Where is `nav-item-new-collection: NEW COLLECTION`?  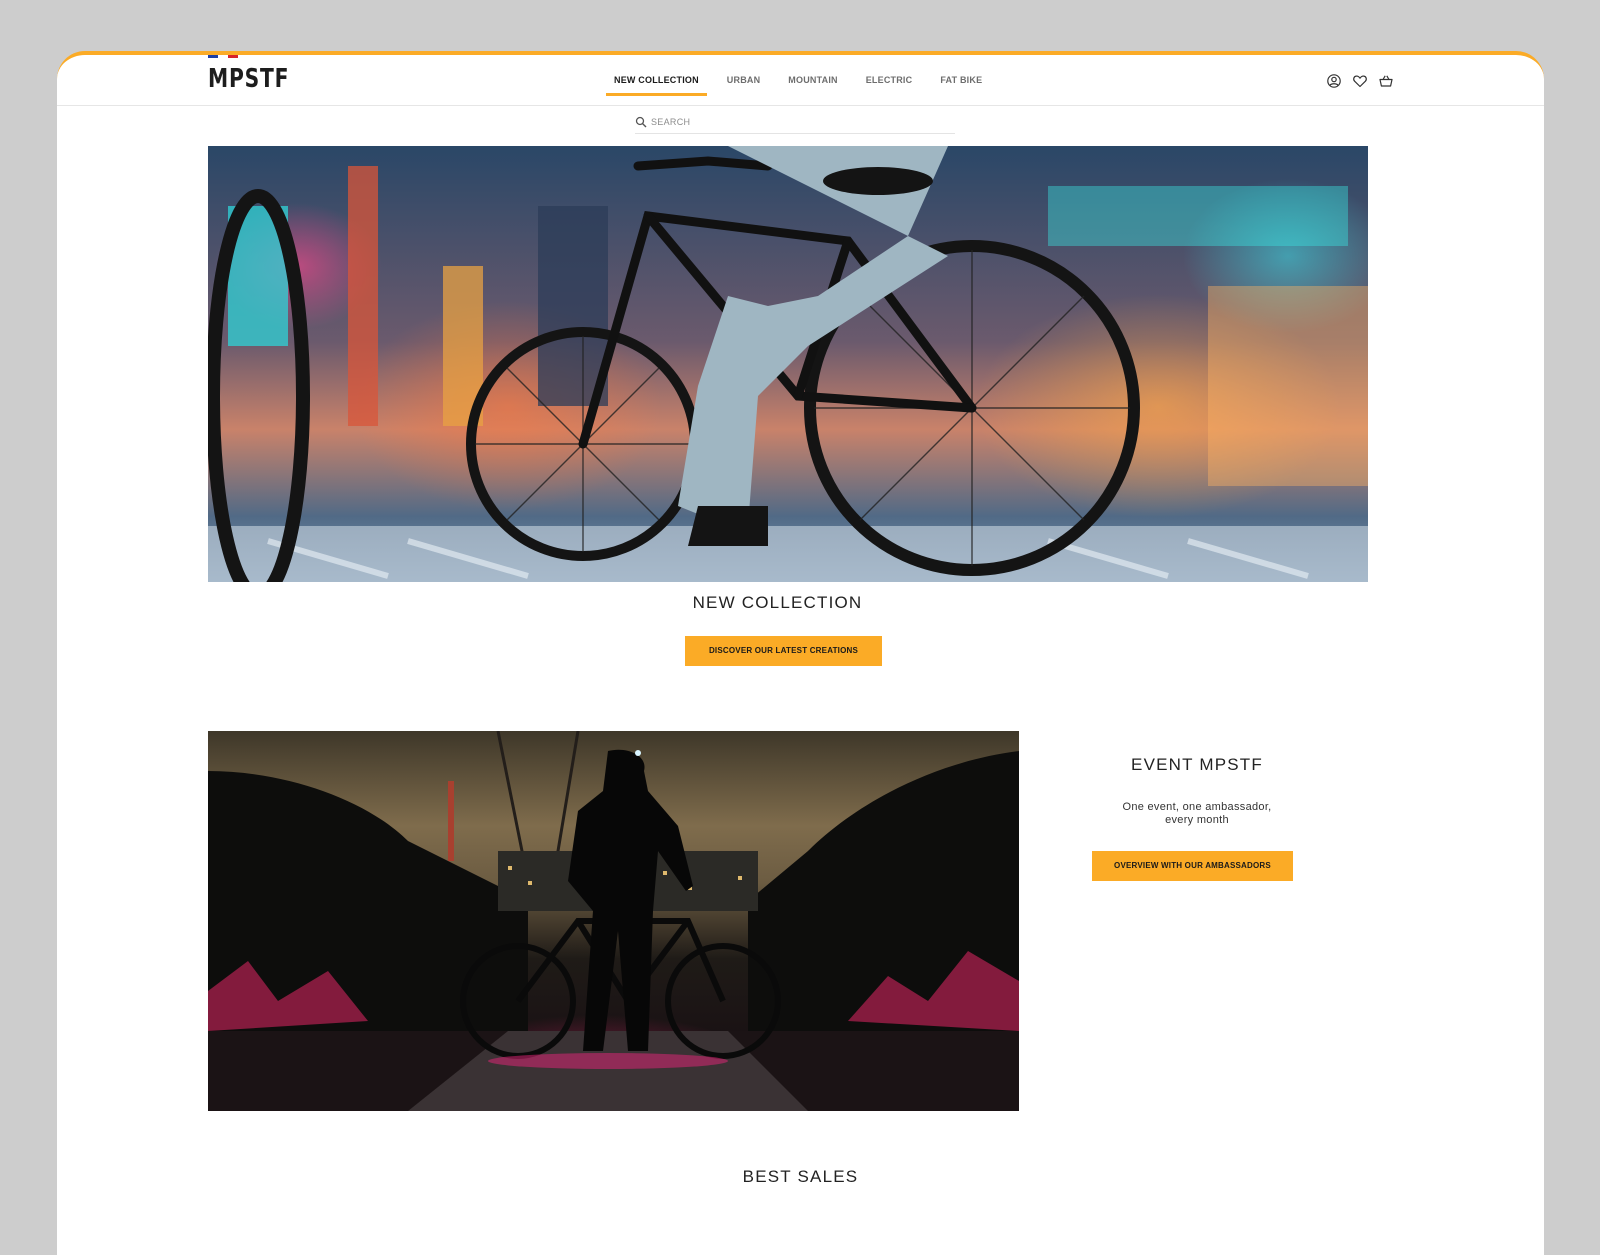
nav-item-new-collection: NEW COLLECTION is located at coordinates (656, 80).